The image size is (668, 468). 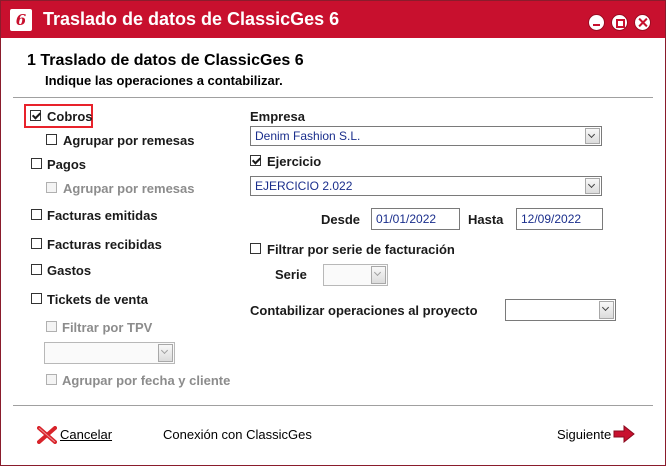 What do you see at coordinates (551, 219) in the screenshot?
I see `hasta-date-value: 12/09/2022` at bounding box center [551, 219].